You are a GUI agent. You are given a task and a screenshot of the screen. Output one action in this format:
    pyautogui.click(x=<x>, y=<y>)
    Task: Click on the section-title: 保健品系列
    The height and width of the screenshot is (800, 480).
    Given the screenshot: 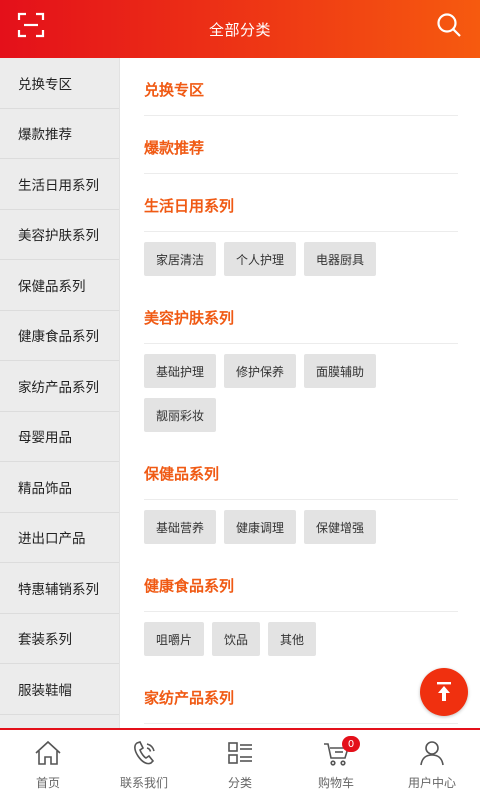 What is the action you would take?
    pyautogui.click(x=301, y=471)
    